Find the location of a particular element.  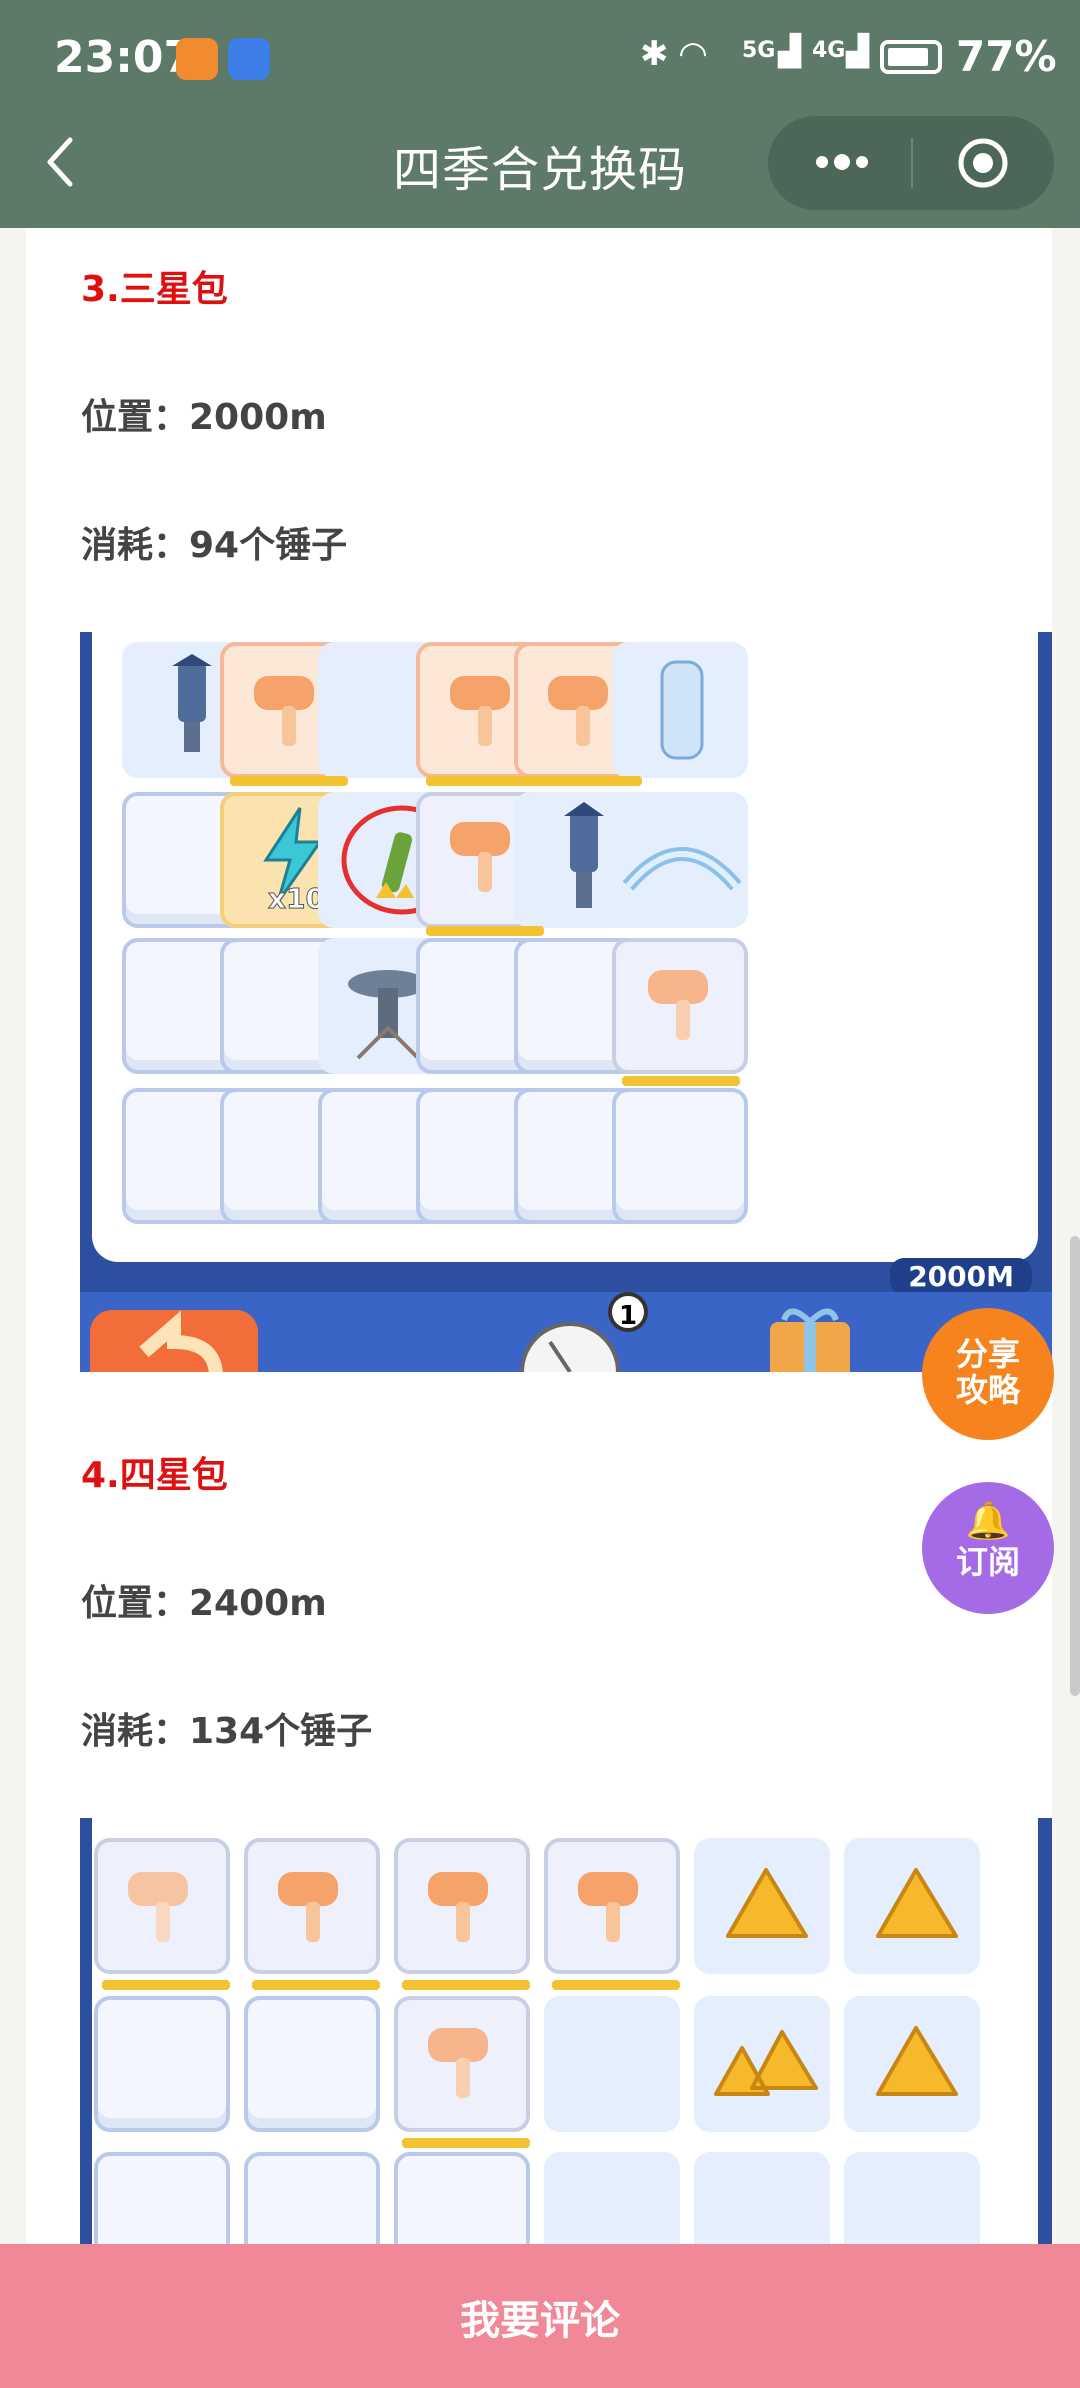

mini-program-capsule is located at coordinates (911, 163).